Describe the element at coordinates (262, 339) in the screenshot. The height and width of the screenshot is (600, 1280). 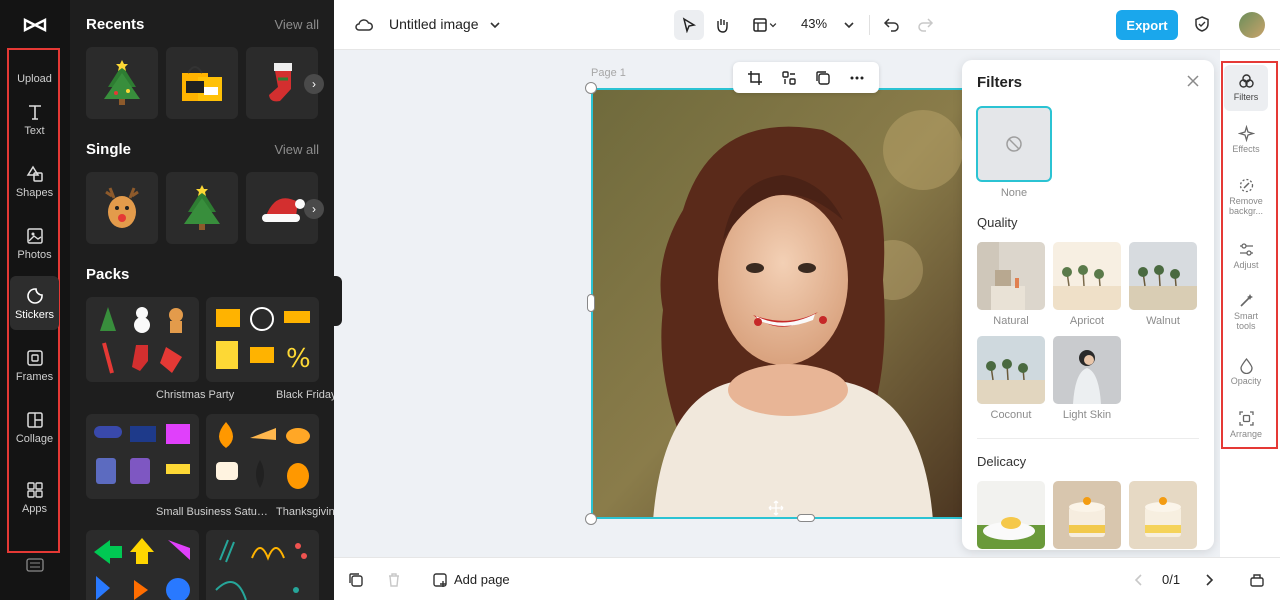
I see `pack-black-friday: %` at that location.